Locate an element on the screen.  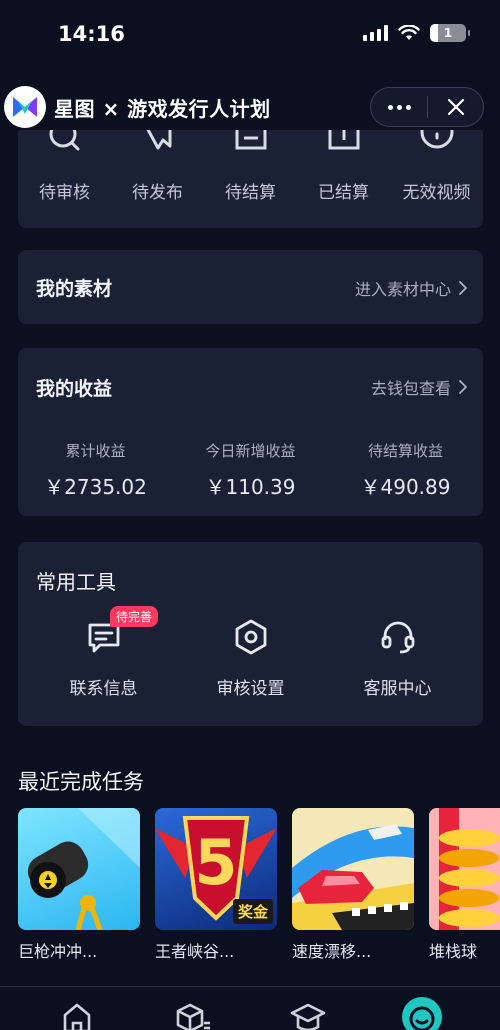
app-logo is located at coordinates (25, 107).